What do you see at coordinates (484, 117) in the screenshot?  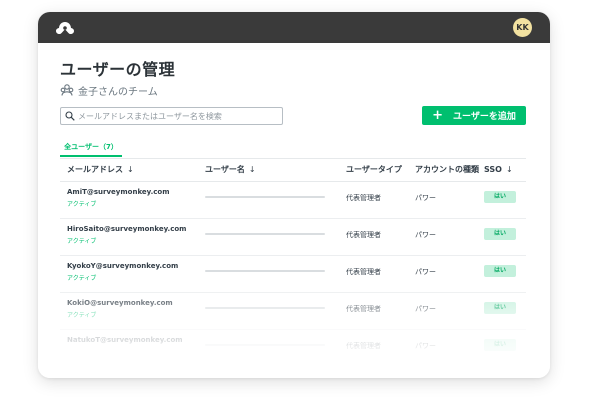 I see `add-user-button-label: ユーザーを追加` at bounding box center [484, 117].